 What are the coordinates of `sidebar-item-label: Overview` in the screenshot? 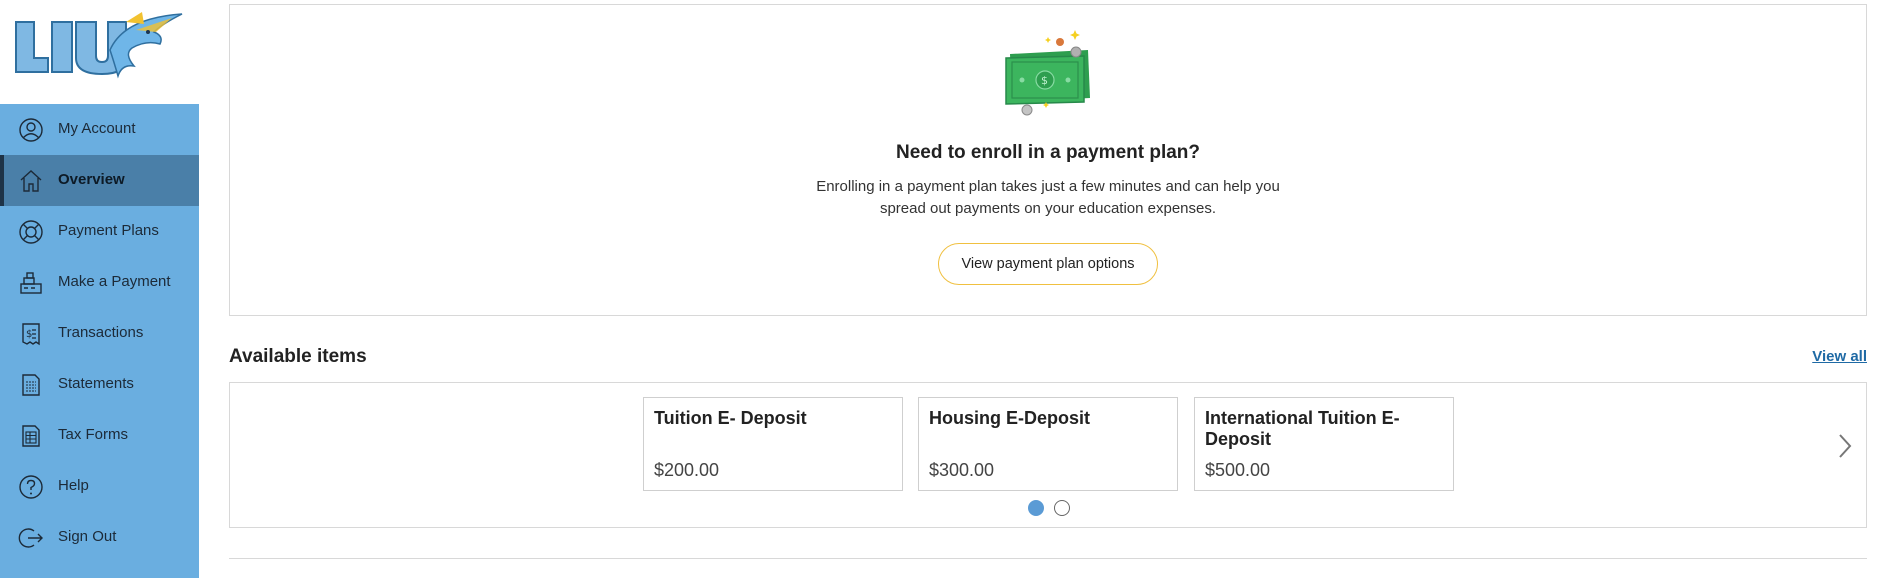 It's located at (91, 179).